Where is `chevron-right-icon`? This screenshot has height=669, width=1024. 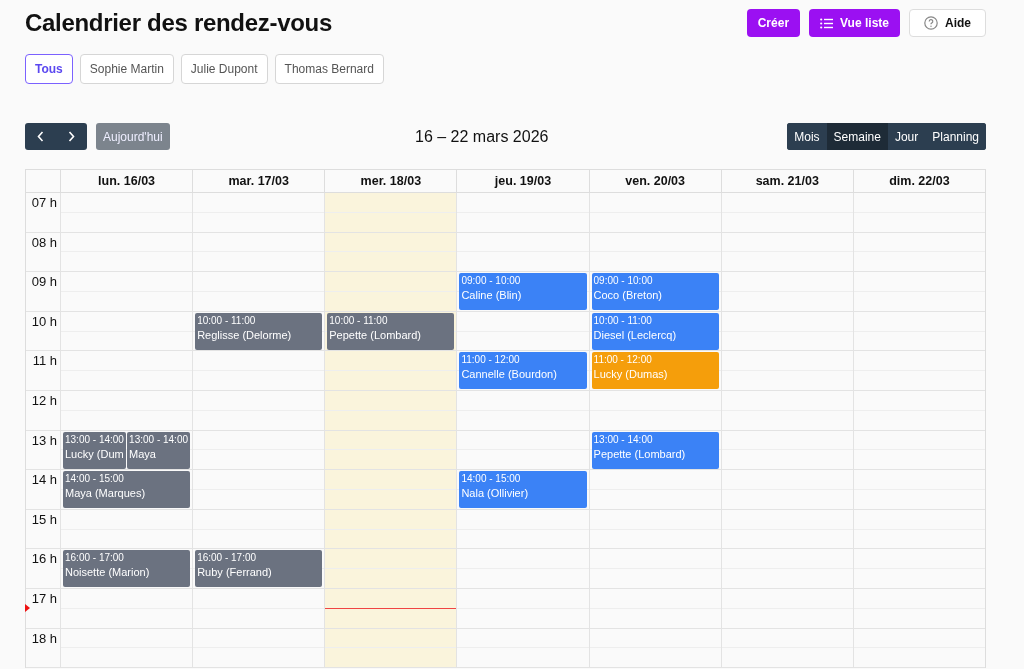
chevron-right-icon is located at coordinates (71, 136).